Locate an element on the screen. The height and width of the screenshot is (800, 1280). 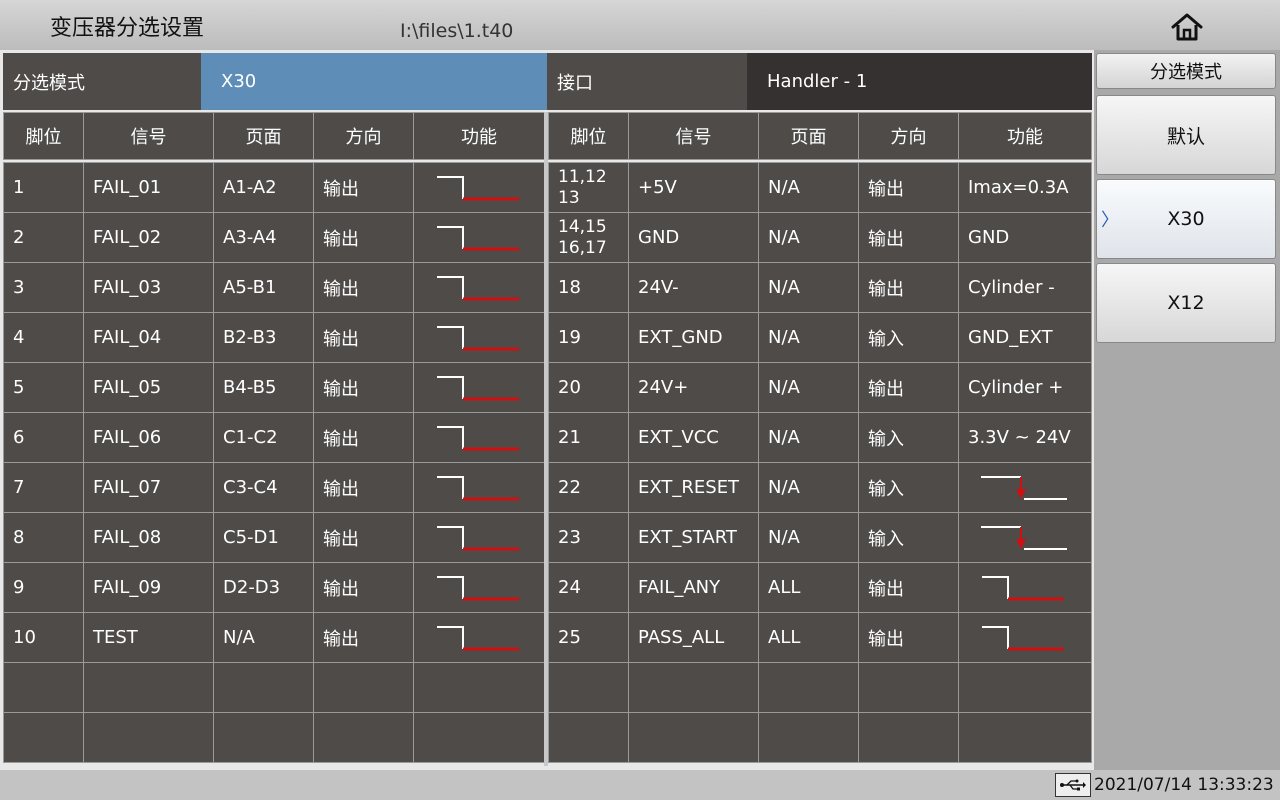
signal-cell: FAIL_03 is located at coordinates (148, 287).